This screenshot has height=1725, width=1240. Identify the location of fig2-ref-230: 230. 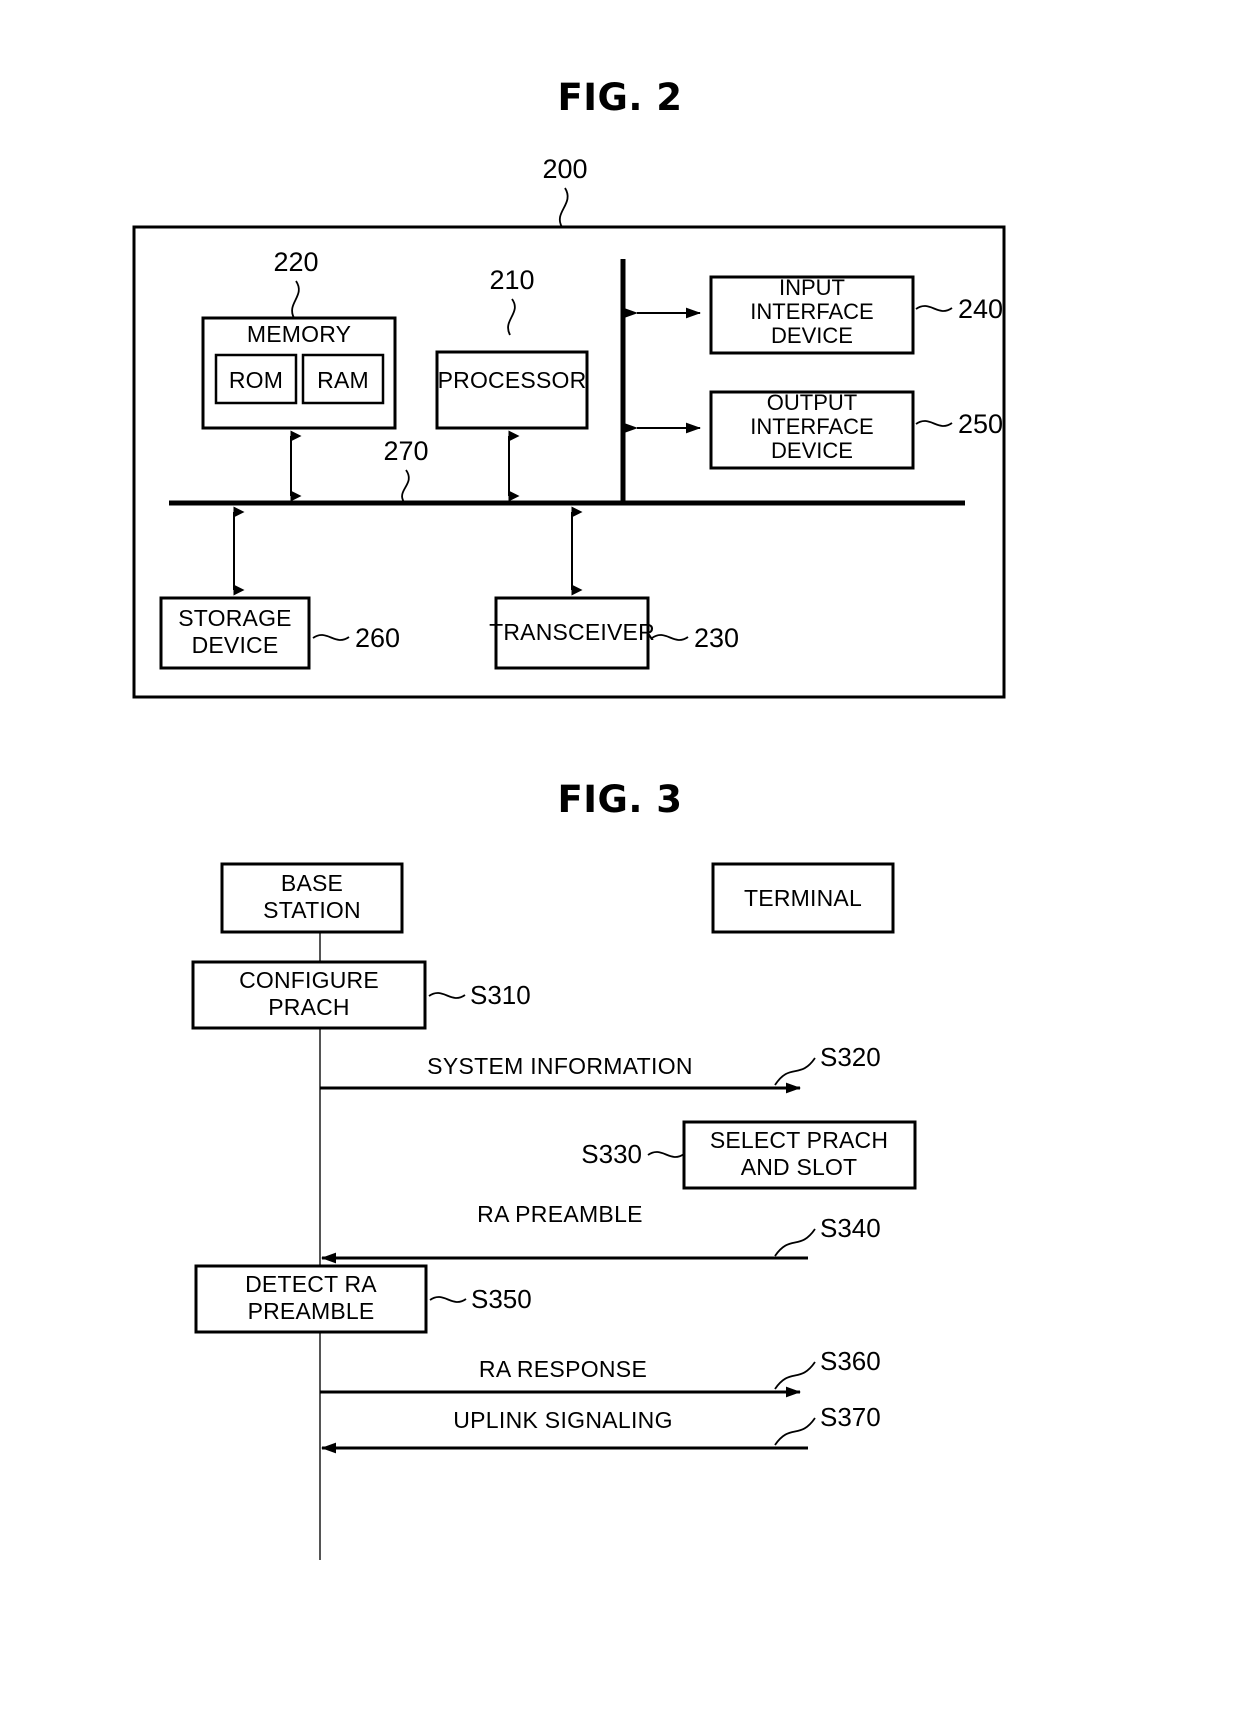
(716, 638).